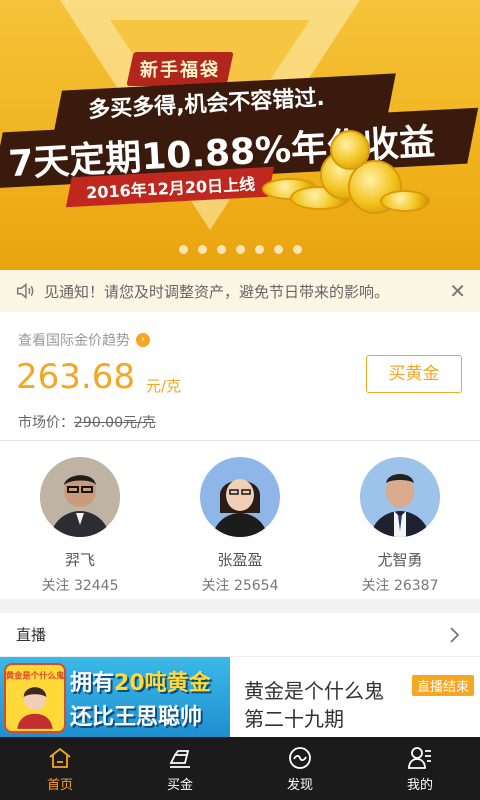  What do you see at coordinates (92, 683) in the screenshot?
I see `thumb-text: 拥有` at bounding box center [92, 683].